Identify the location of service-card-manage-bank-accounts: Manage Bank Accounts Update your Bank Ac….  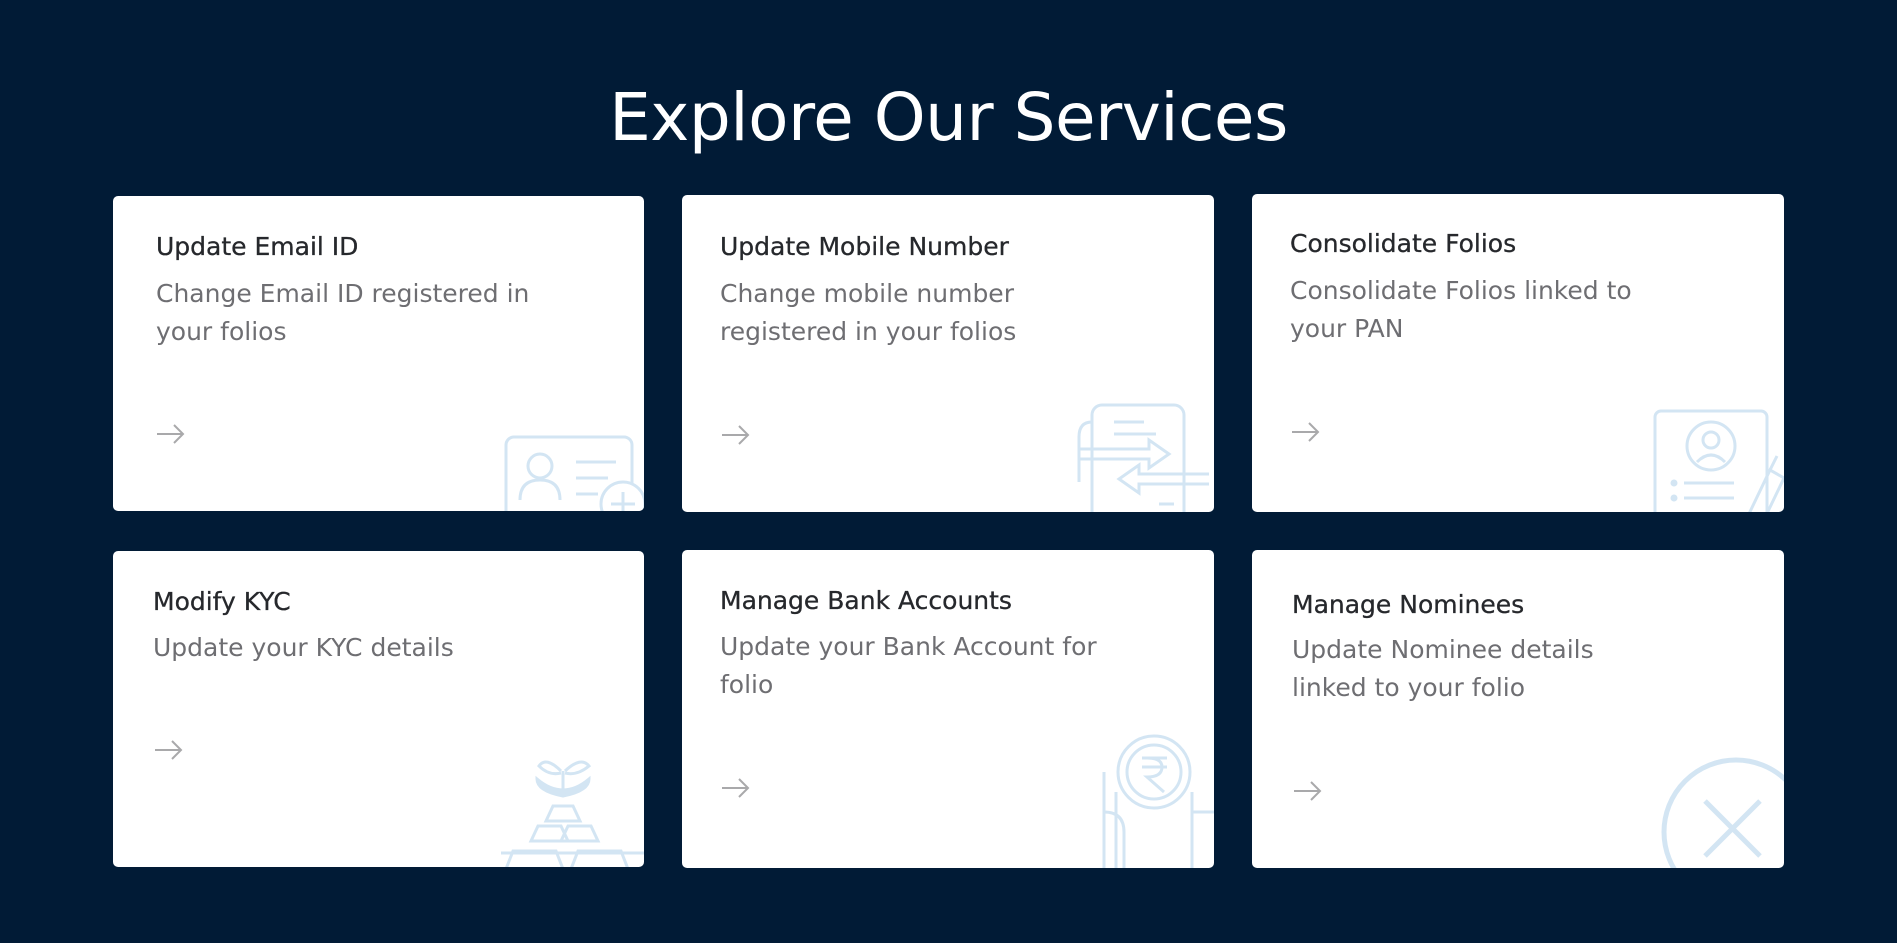
(948, 709).